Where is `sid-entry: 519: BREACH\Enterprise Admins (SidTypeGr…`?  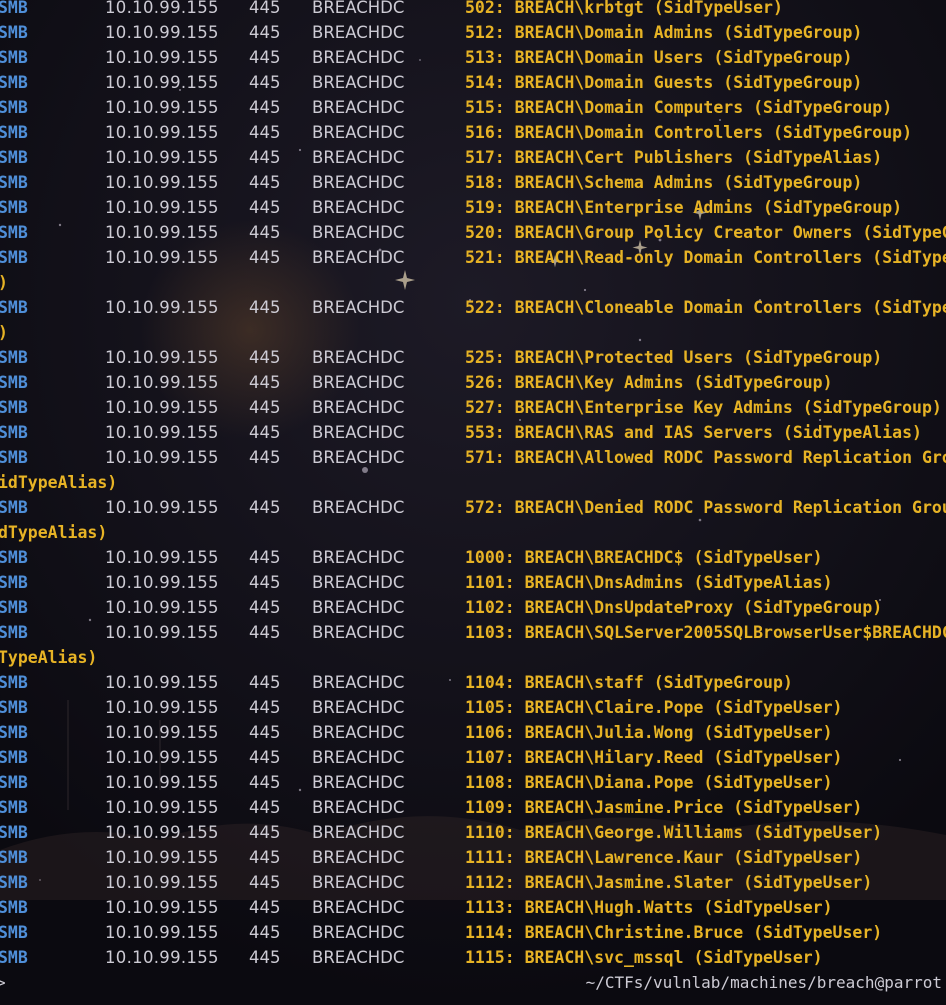
sid-entry: 519: BREACH\Enterprise Admins (SidTypeGr… is located at coordinates (684, 207).